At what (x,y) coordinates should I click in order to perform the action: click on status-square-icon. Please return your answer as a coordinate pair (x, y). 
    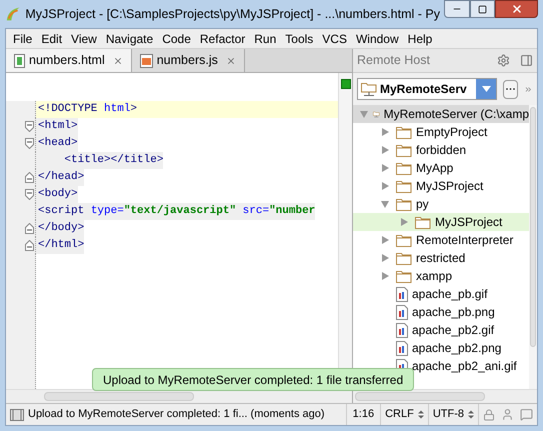
    Looking at the image, I should click on (345, 84).